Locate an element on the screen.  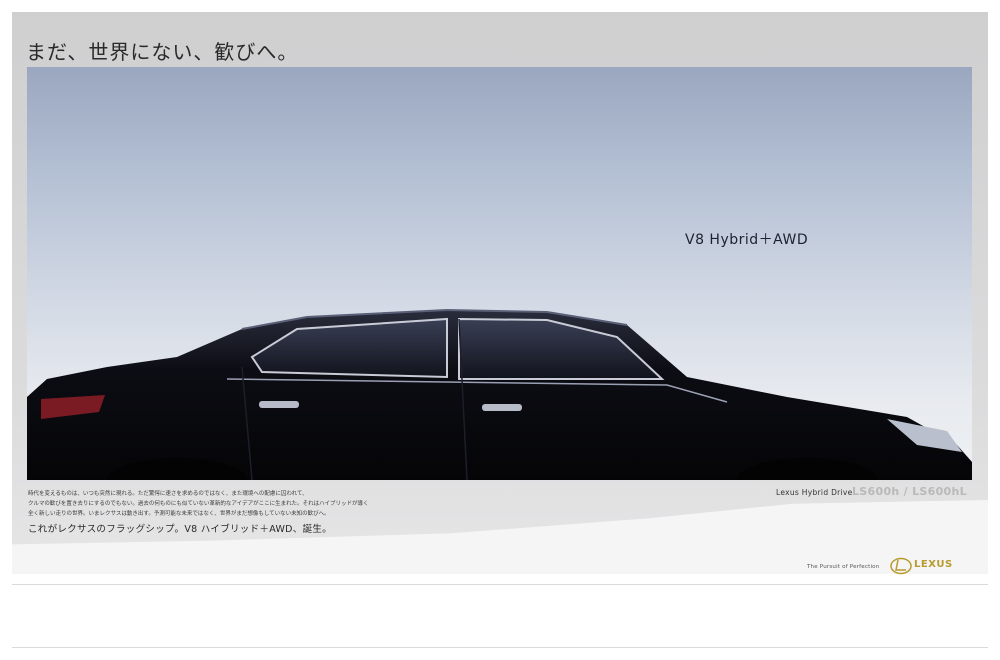
drive-label: Lexus Hybrid Drive is located at coordinates (814, 492).